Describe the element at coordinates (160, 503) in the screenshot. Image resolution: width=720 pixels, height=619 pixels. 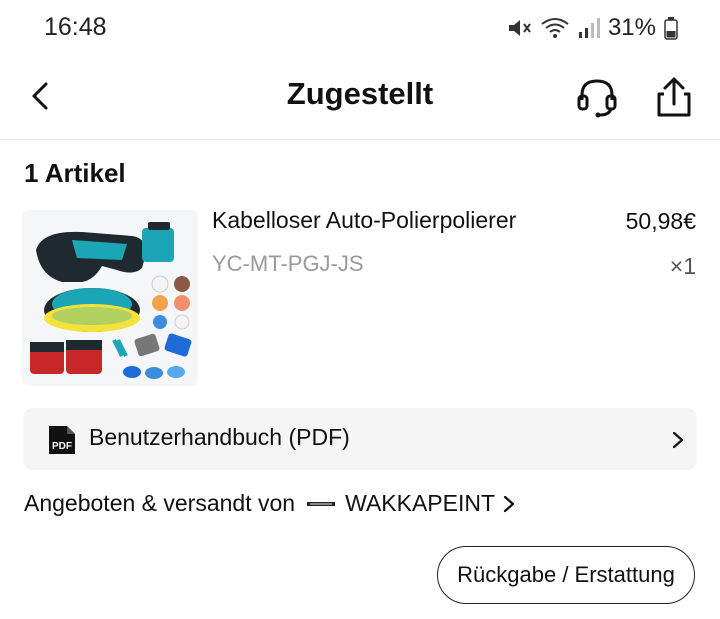
I see `seller-prefix: Angeboten & versandt von` at that location.